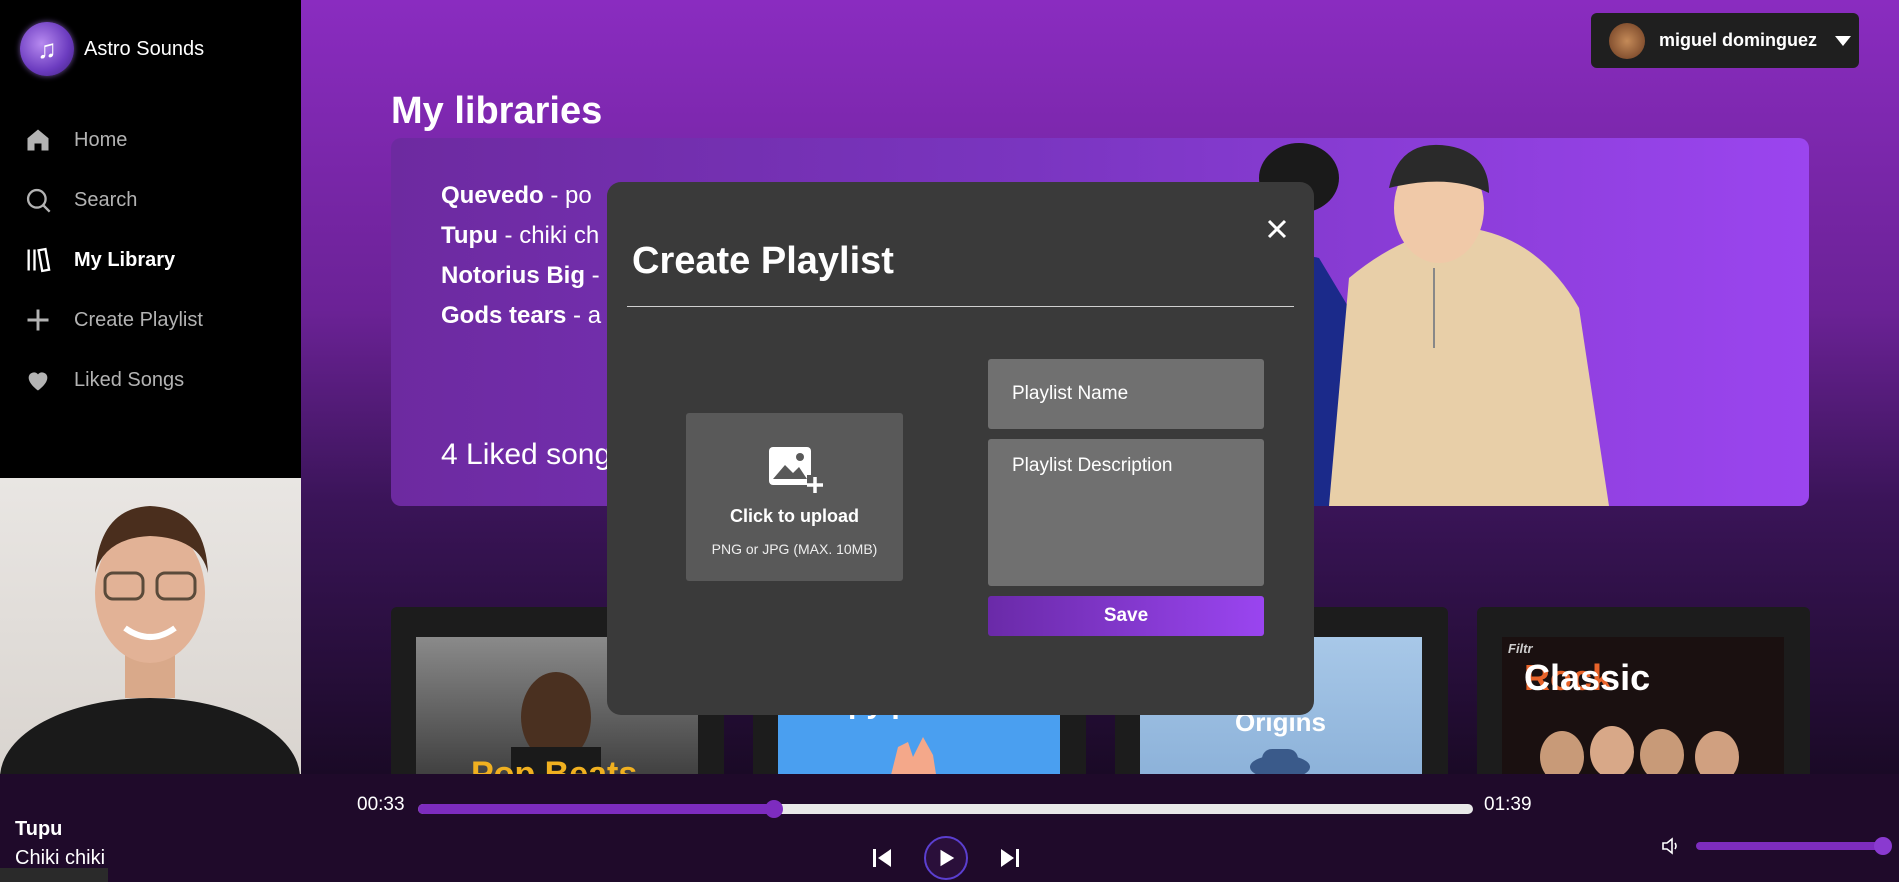  I want to click on sidebar-item-liked-songs: Liked Songs, so click(113, 380).